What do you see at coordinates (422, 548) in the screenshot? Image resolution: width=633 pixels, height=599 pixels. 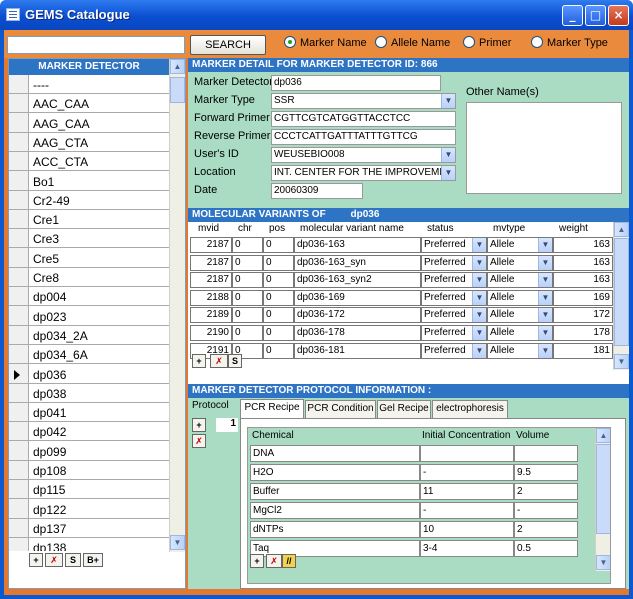 I see `table-row: Taq 3-4 0.5` at bounding box center [422, 548].